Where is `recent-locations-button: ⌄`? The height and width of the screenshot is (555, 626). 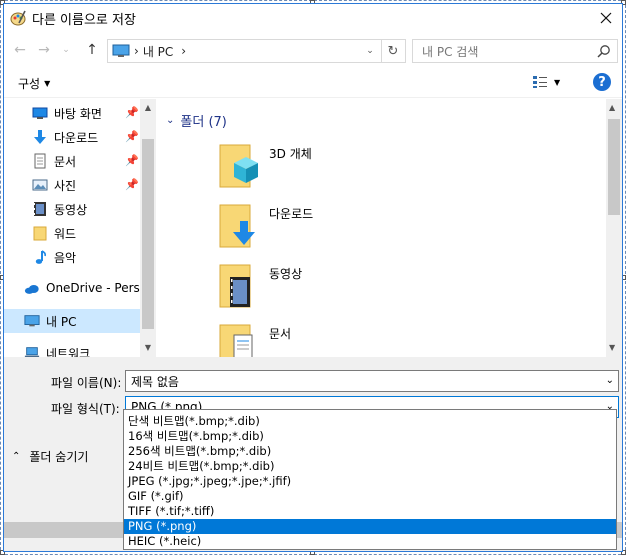
recent-locations-button: ⌄ is located at coordinates (66, 50).